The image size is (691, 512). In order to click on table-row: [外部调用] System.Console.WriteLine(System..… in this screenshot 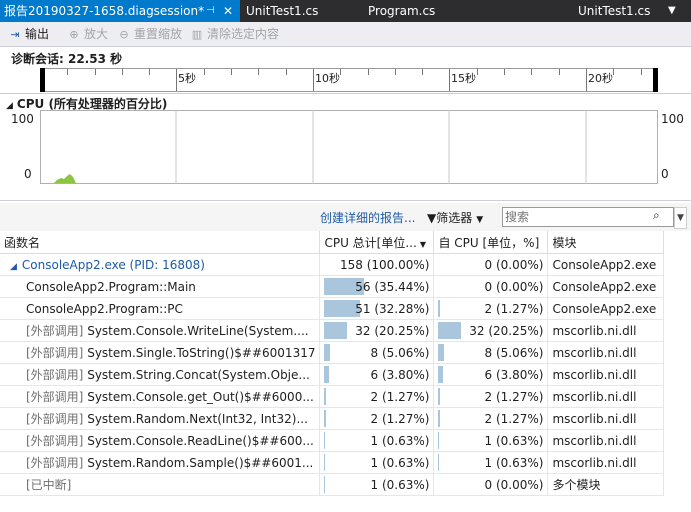, I will do `click(332, 330)`.